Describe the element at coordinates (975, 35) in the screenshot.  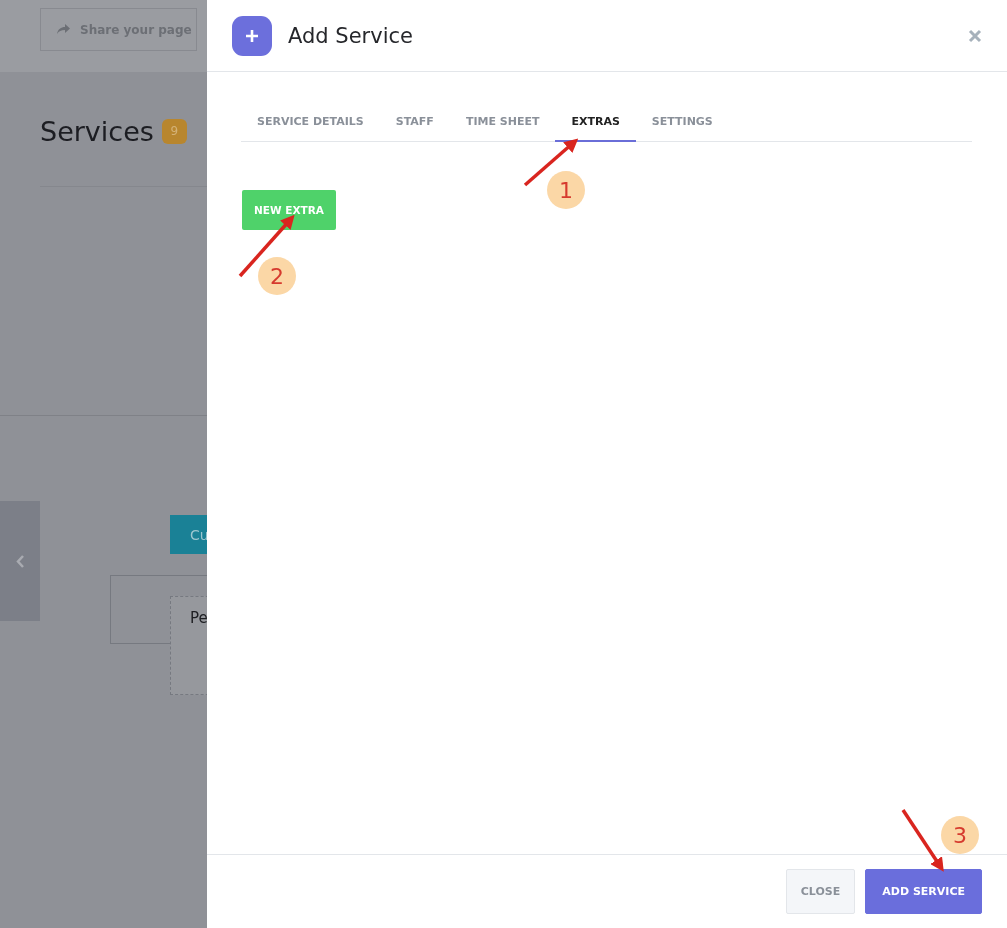
I see `close-icon` at that location.